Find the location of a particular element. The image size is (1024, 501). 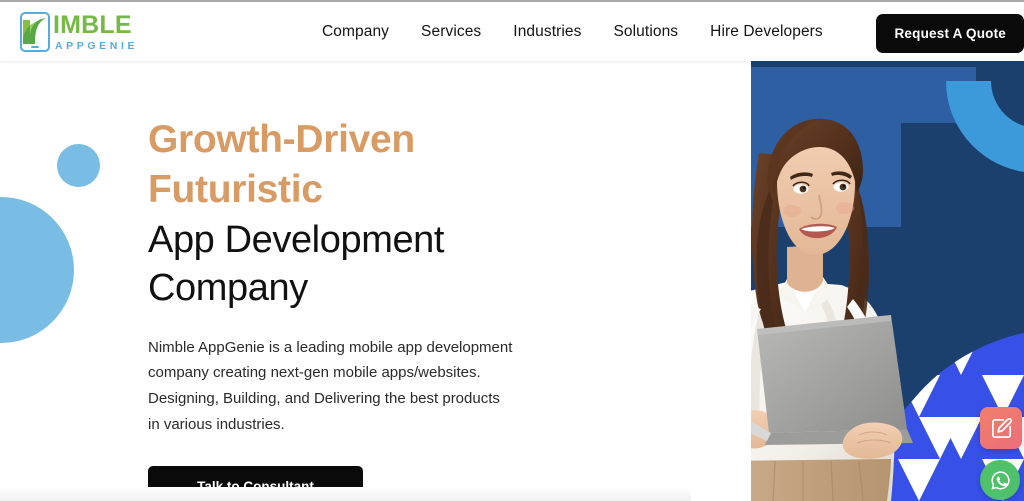

bottom-gradient-strip is located at coordinates (345, 494).